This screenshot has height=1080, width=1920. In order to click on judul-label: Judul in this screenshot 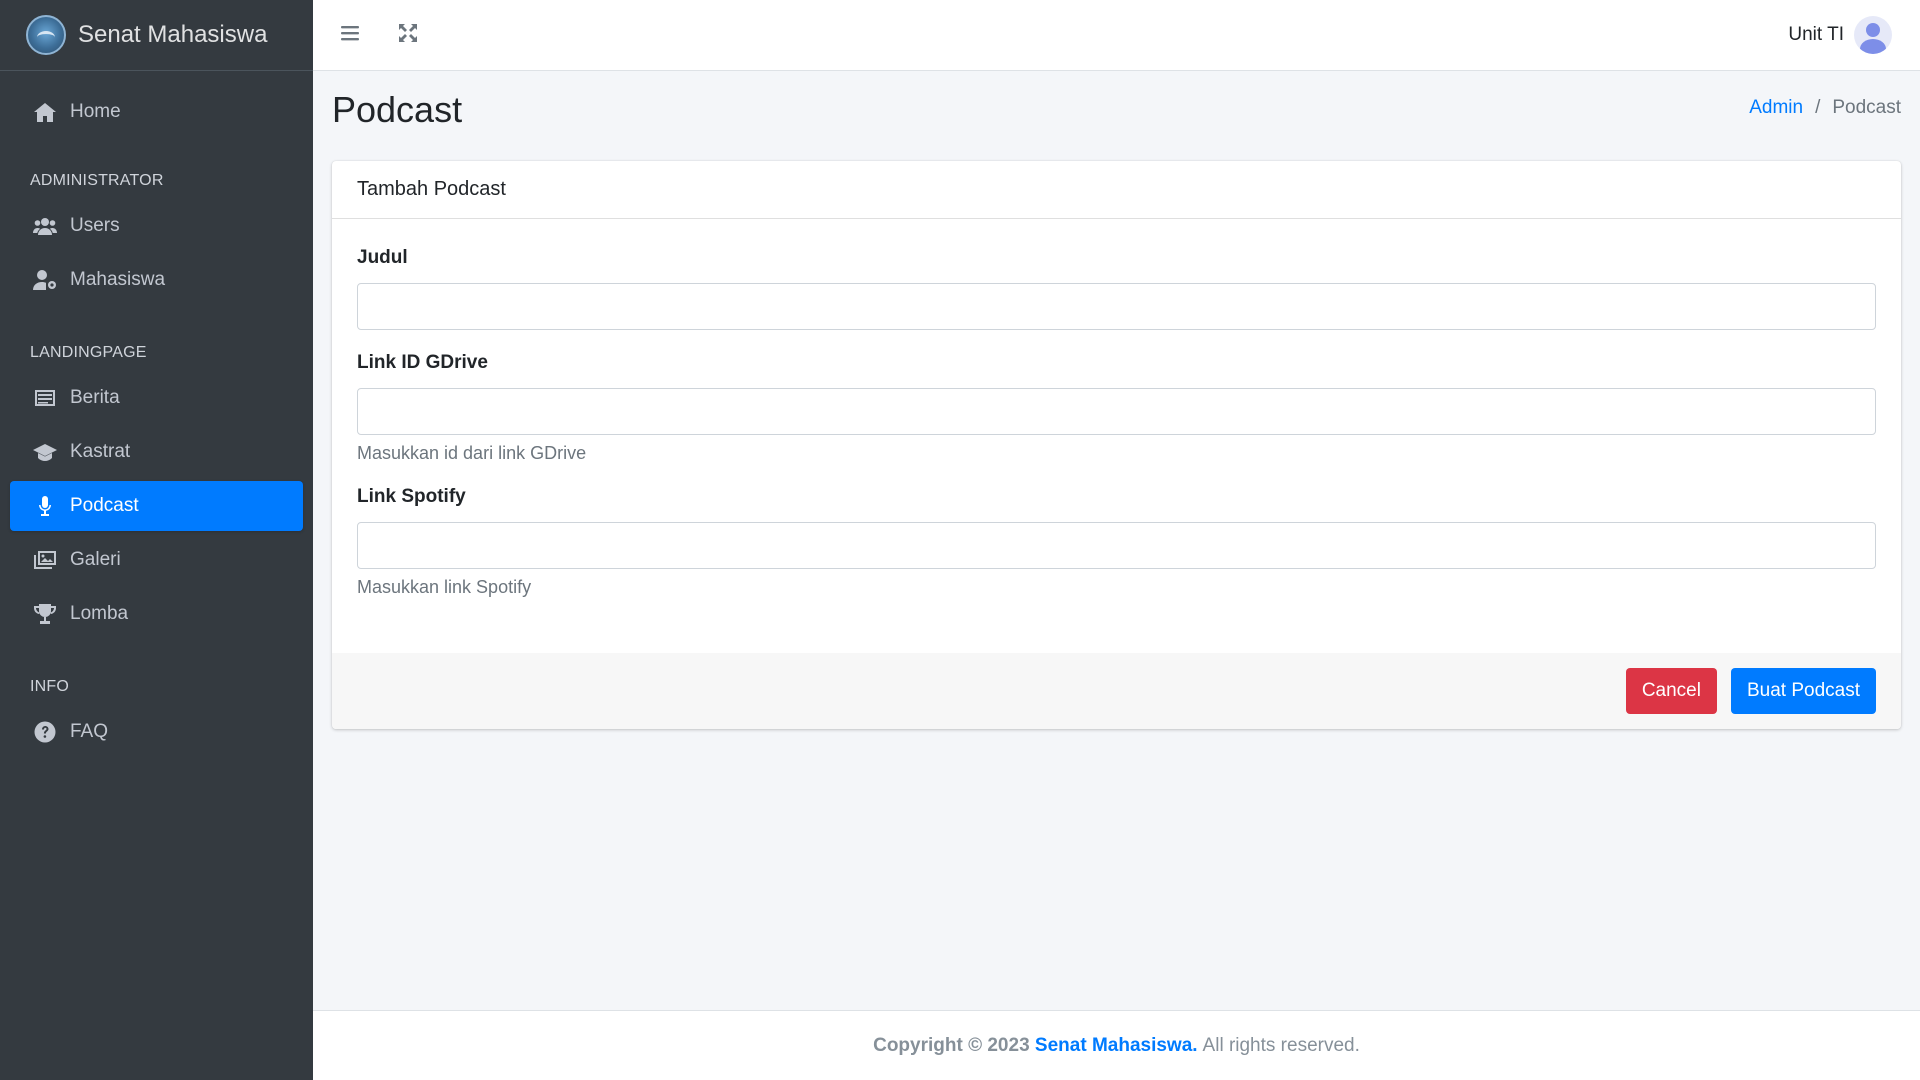, I will do `click(382, 257)`.